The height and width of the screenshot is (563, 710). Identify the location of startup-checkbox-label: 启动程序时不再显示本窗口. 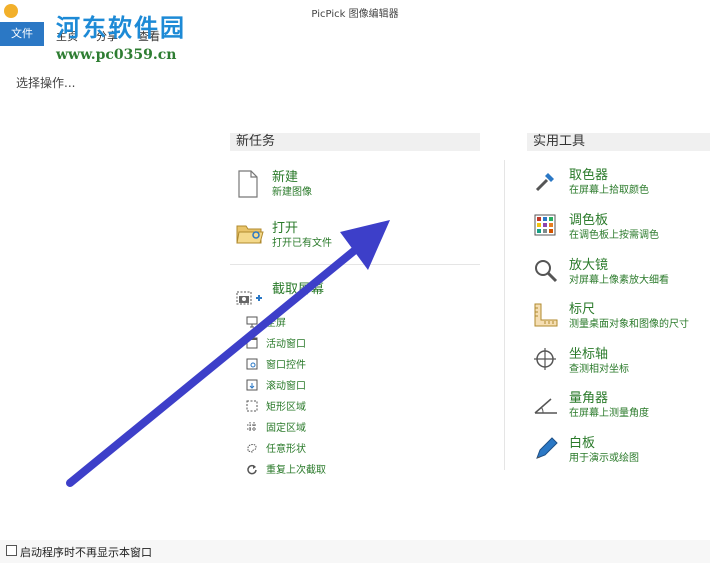
(86, 552).